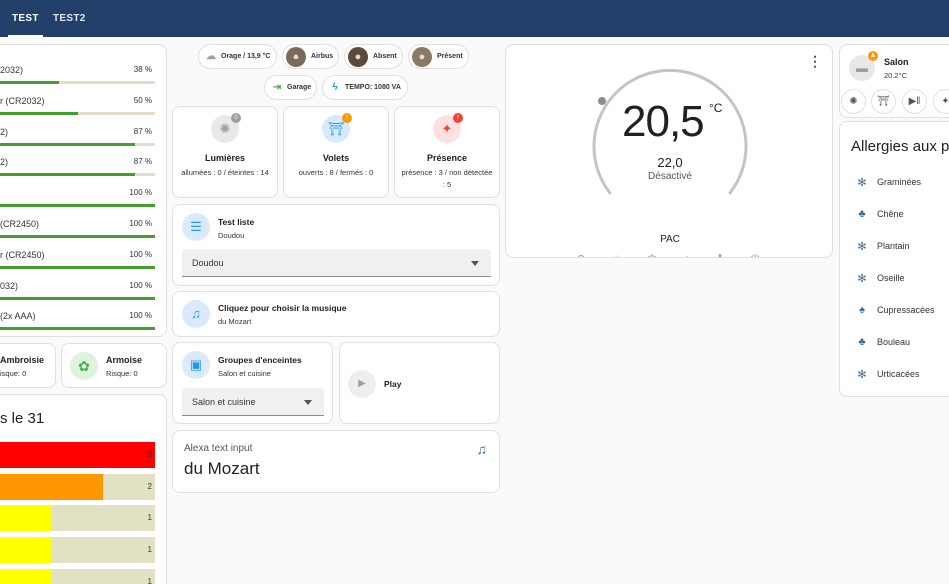  I want to click on light-button-icon: ✺, so click(853, 101).